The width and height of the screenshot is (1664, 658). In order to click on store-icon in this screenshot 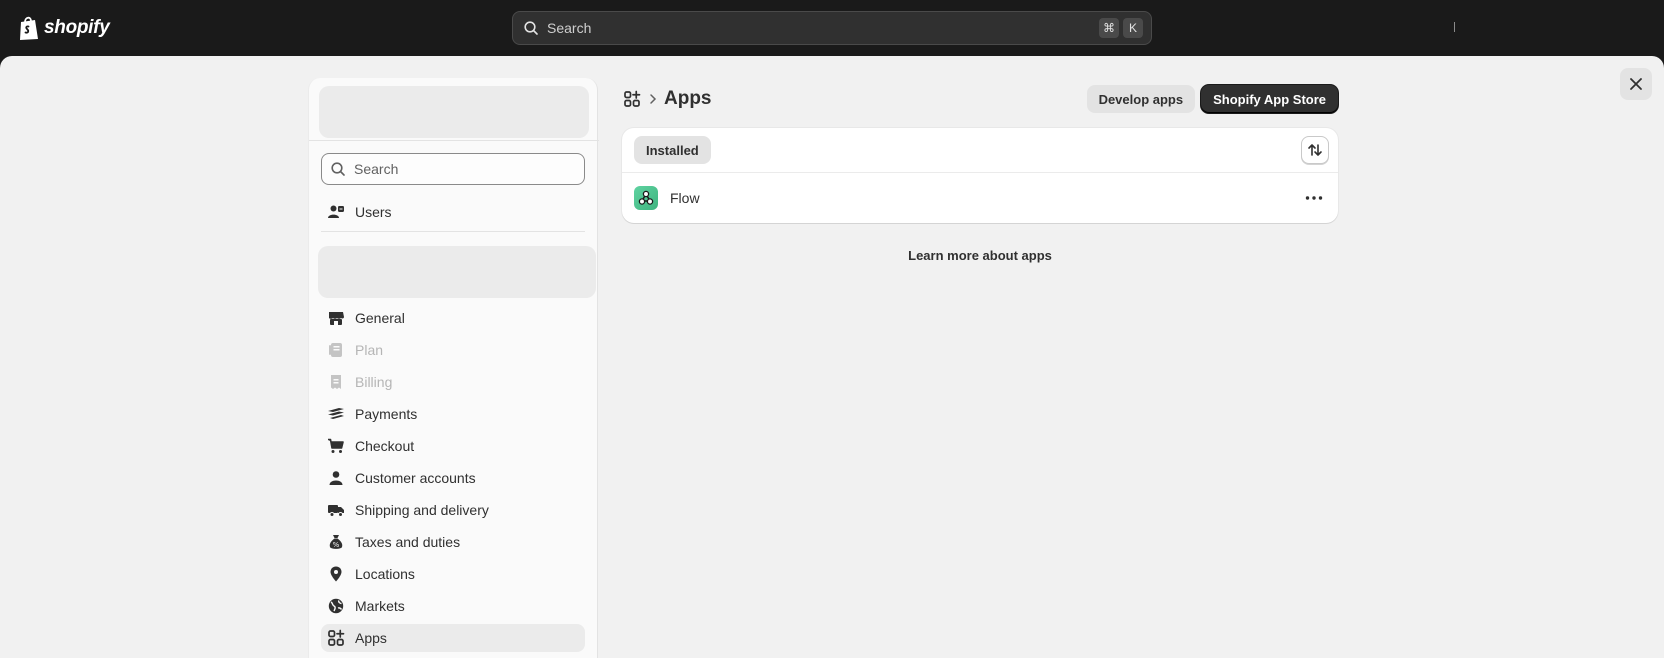, I will do `click(336, 318)`.